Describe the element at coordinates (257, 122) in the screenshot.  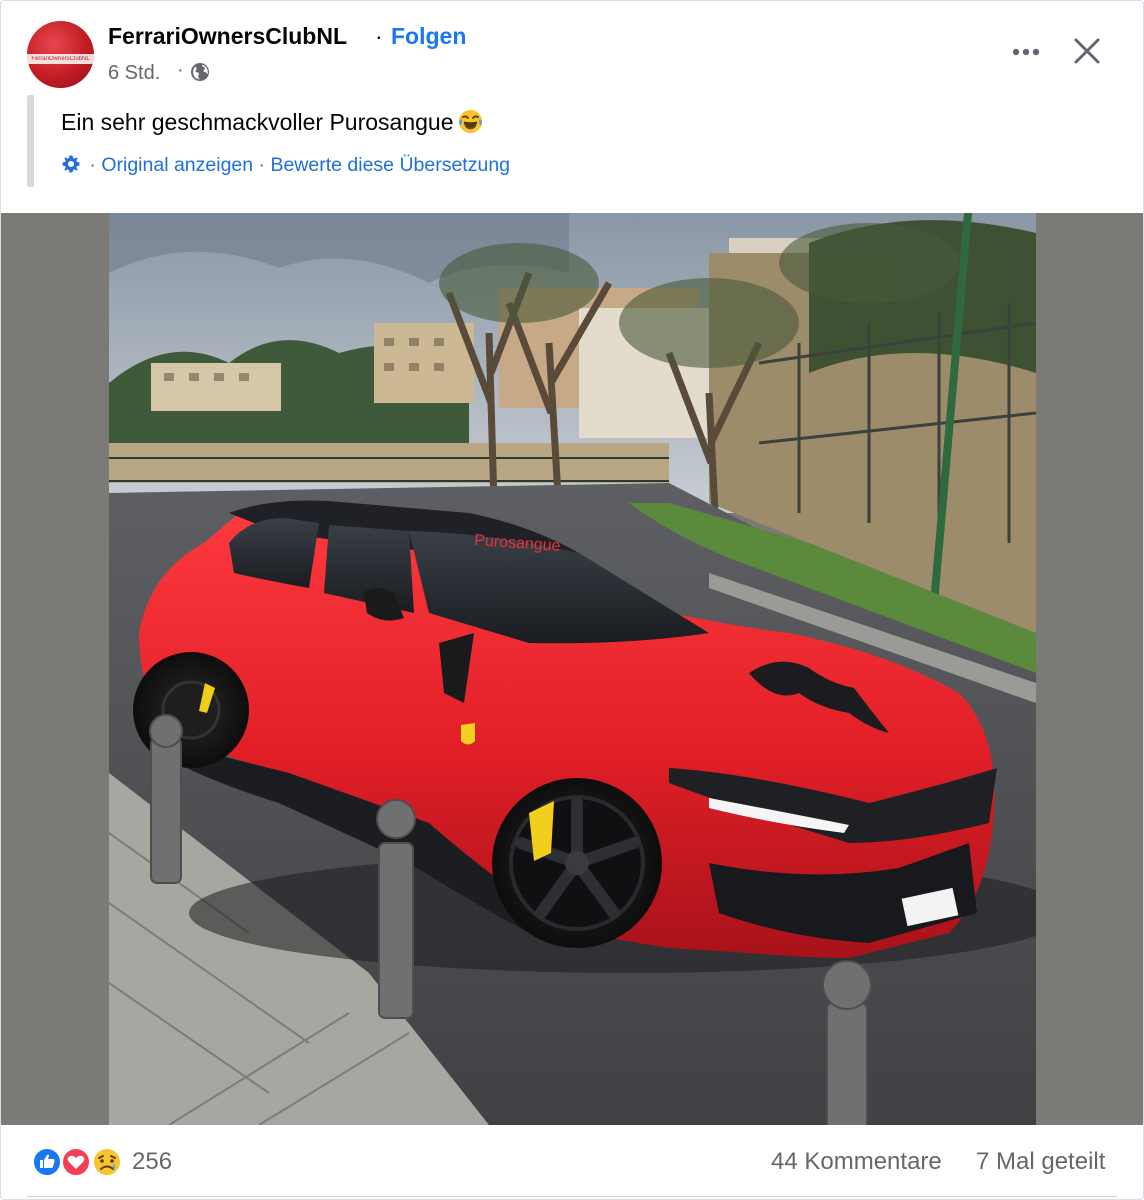
I see `post-message: Ein sehr geschmackvoller Purosangue` at that location.